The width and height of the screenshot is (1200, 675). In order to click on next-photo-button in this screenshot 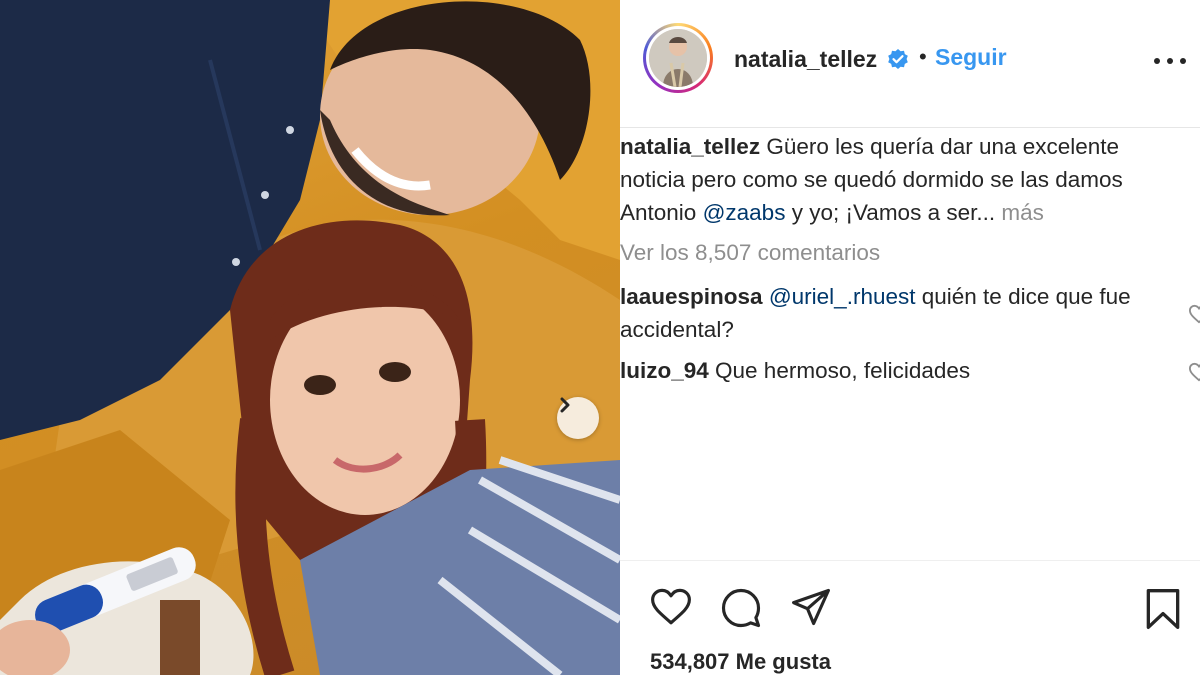, I will do `click(578, 418)`.